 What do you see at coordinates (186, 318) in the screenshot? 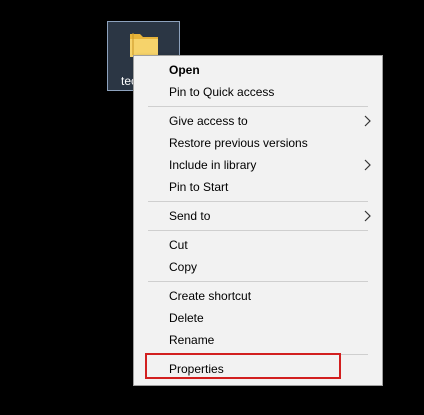
I see `menu-item-label: Delete` at bounding box center [186, 318].